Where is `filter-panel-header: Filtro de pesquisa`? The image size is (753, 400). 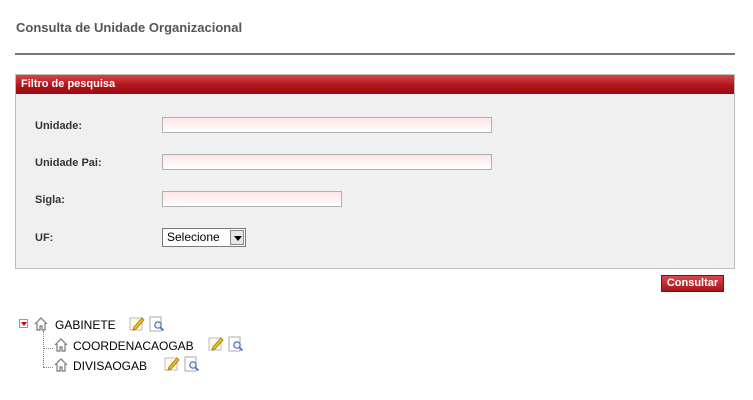 filter-panel-header: Filtro de pesquisa is located at coordinates (375, 84).